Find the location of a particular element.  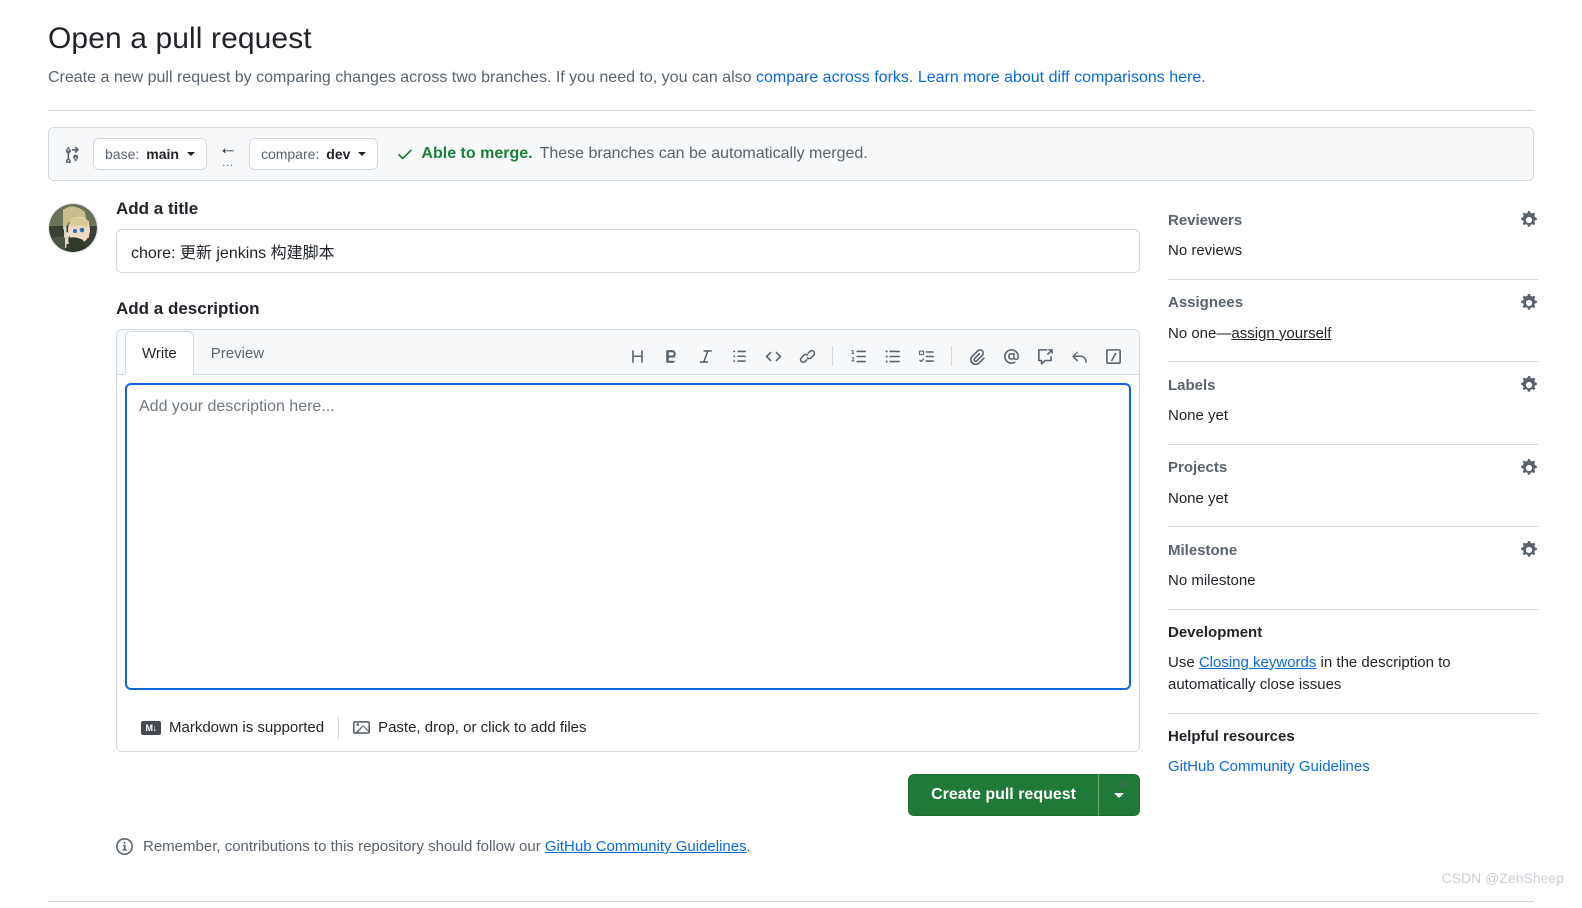

task-list-icon is located at coordinates (926, 356).